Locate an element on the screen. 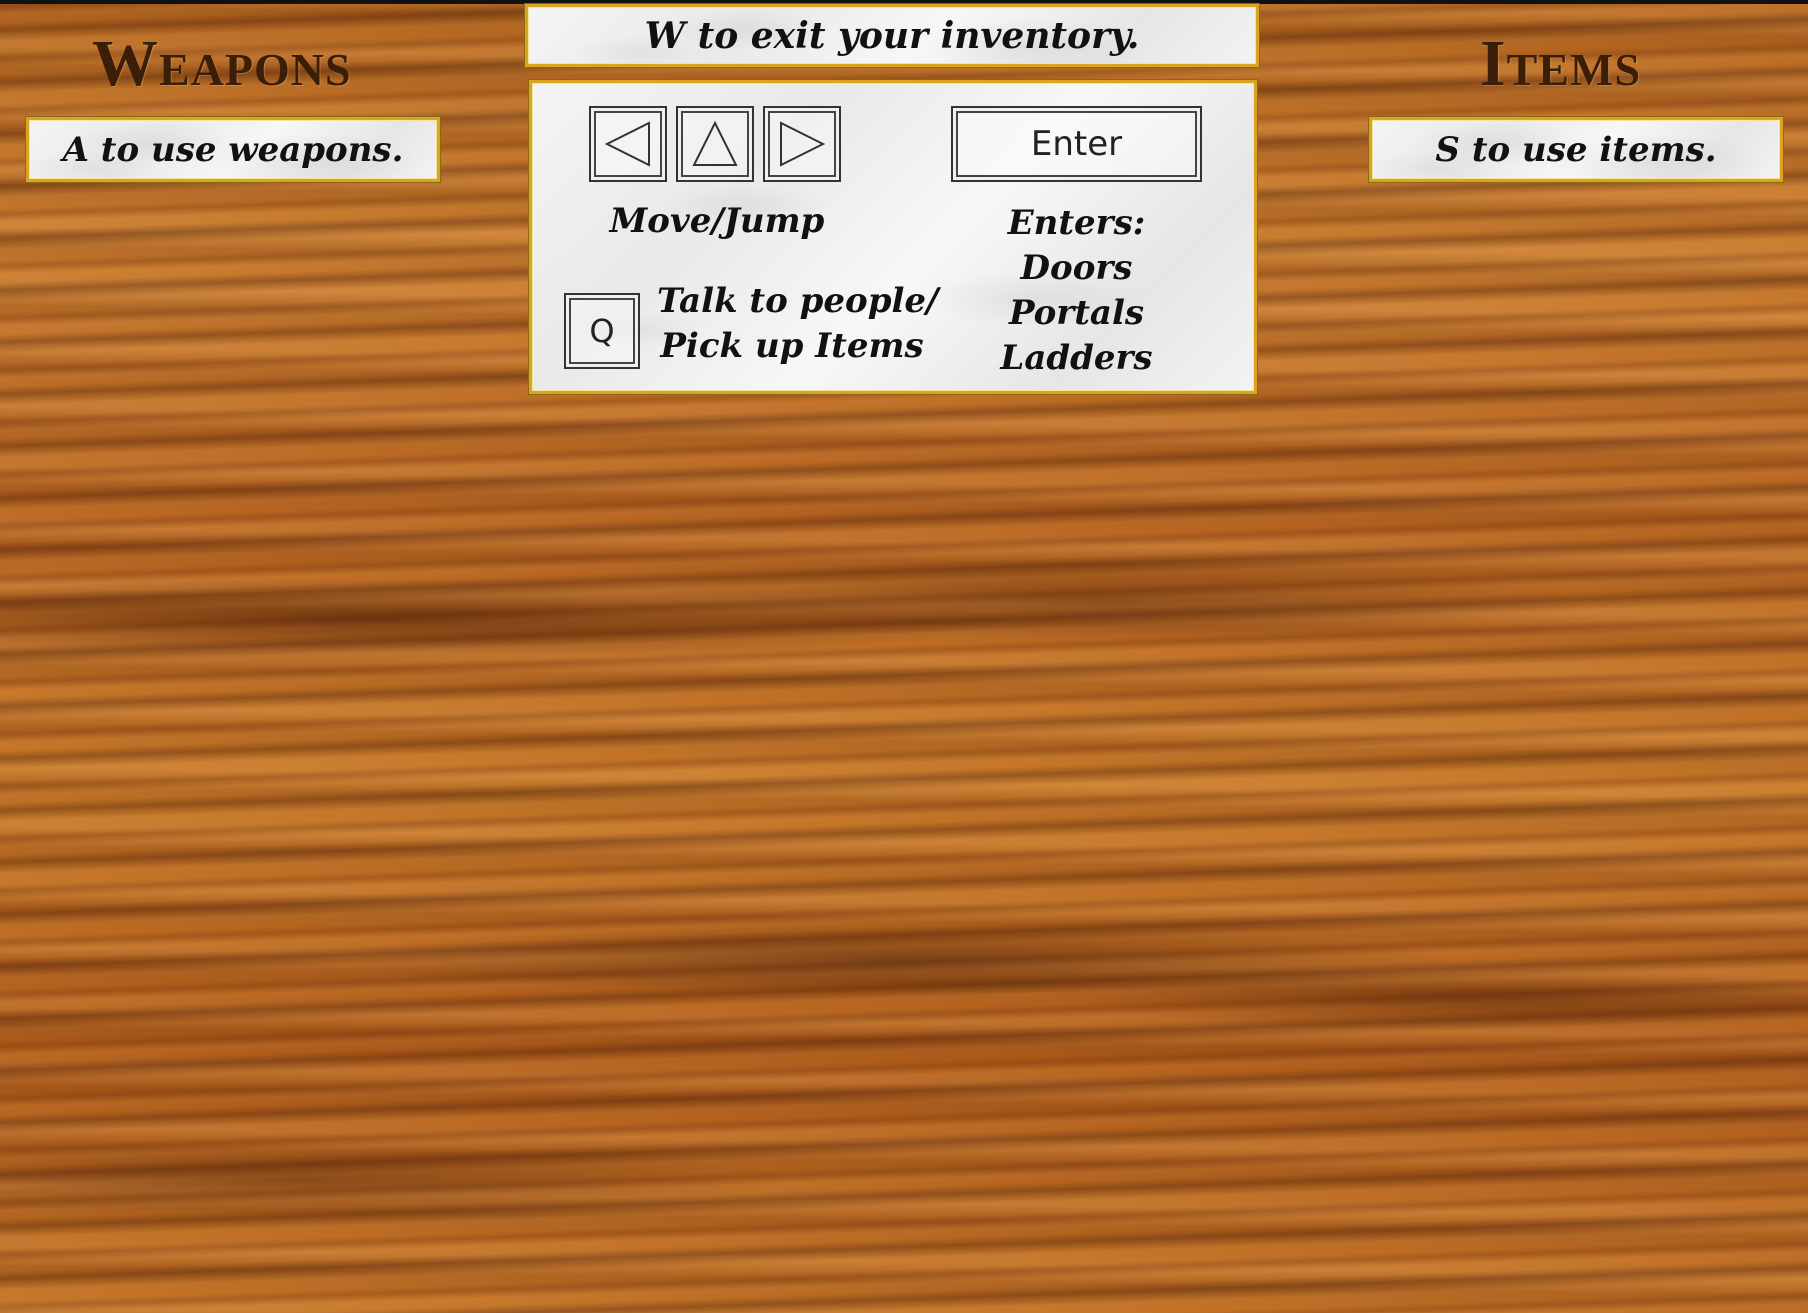 The width and height of the screenshot is (1808, 1313). right-arrow-key is located at coordinates (802, 144).